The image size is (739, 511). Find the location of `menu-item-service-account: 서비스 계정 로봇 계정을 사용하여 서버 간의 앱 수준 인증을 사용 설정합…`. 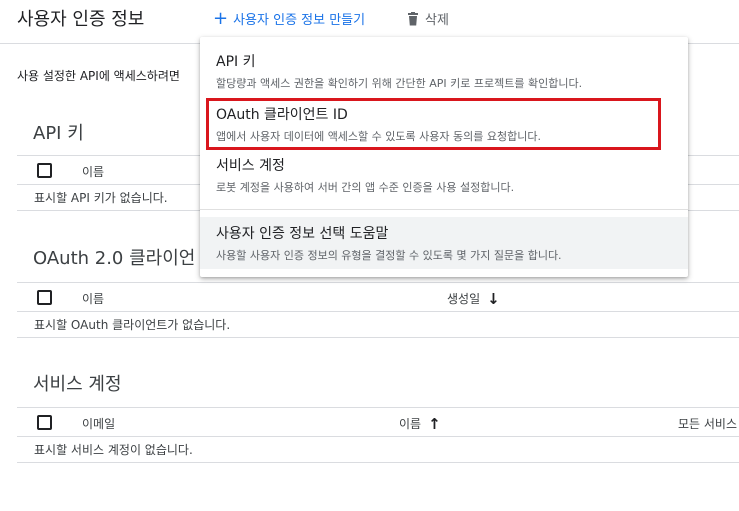

menu-item-service-account: 서비스 계정 로봇 계정을 사용하여 서버 간의 앱 수준 인증을 사용 설정합… is located at coordinates (444, 175).